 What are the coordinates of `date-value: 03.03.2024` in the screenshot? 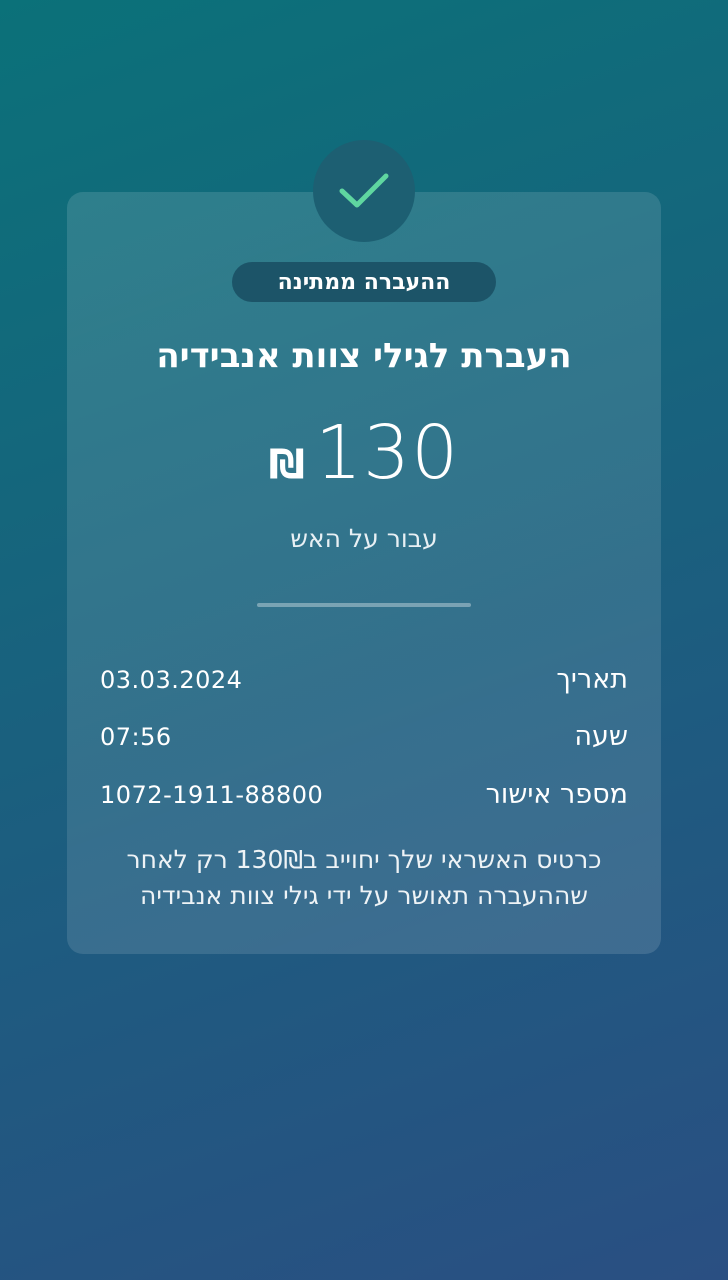 It's located at (171, 679).